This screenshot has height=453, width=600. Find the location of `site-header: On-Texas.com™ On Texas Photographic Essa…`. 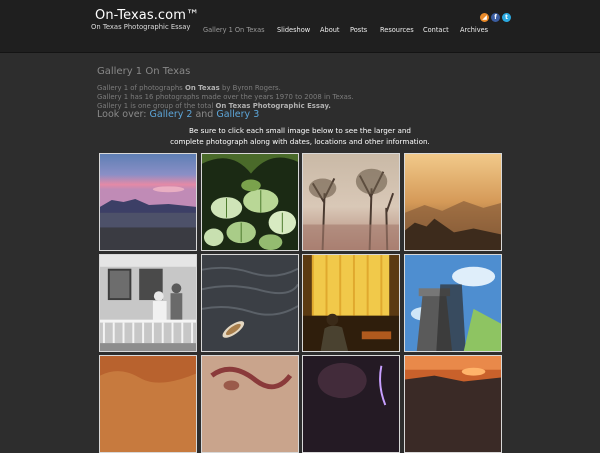

site-header: On-Texas.com™ On Texas Photographic Essa… is located at coordinates (300, 26).